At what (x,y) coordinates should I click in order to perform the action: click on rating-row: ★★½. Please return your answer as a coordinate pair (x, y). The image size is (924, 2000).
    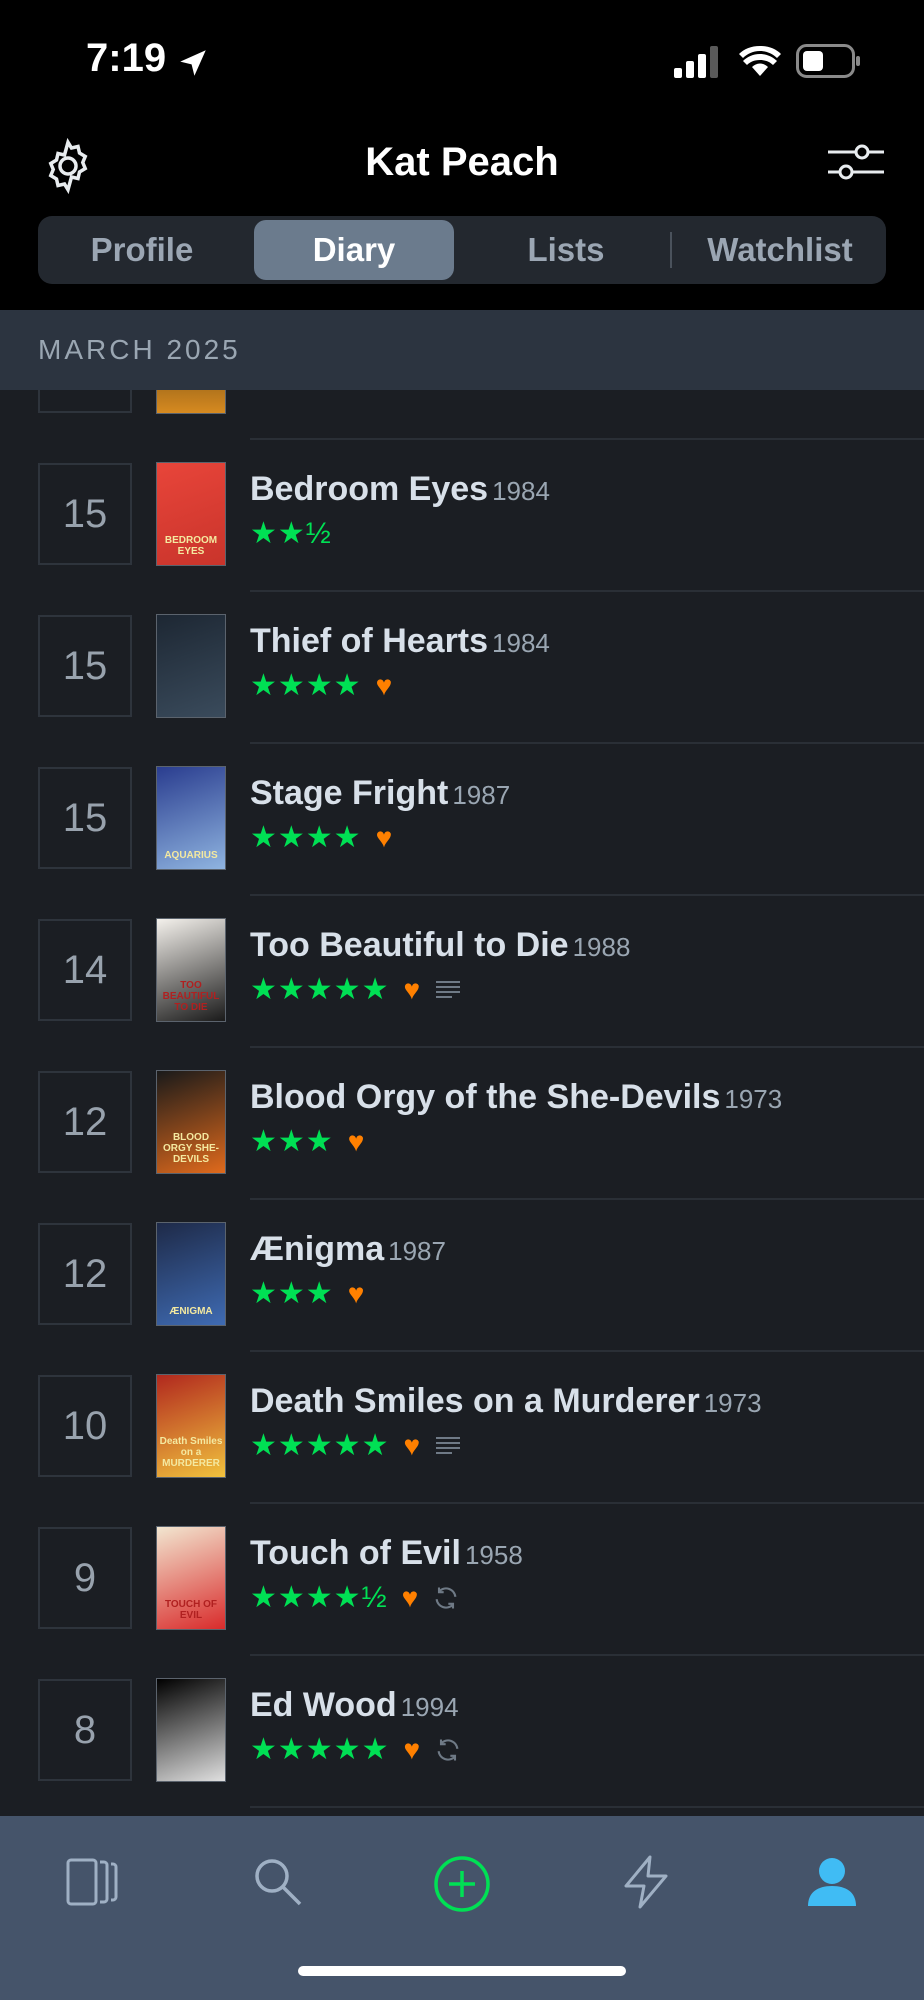
    Looking at the image, I should click on (400, 534).